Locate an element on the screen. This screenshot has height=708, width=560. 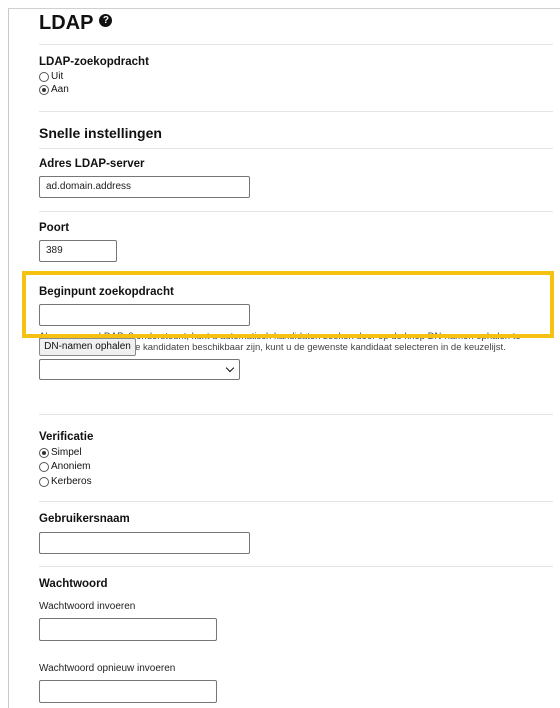
search-root-highlight-box is located at coordinates (288, 304).